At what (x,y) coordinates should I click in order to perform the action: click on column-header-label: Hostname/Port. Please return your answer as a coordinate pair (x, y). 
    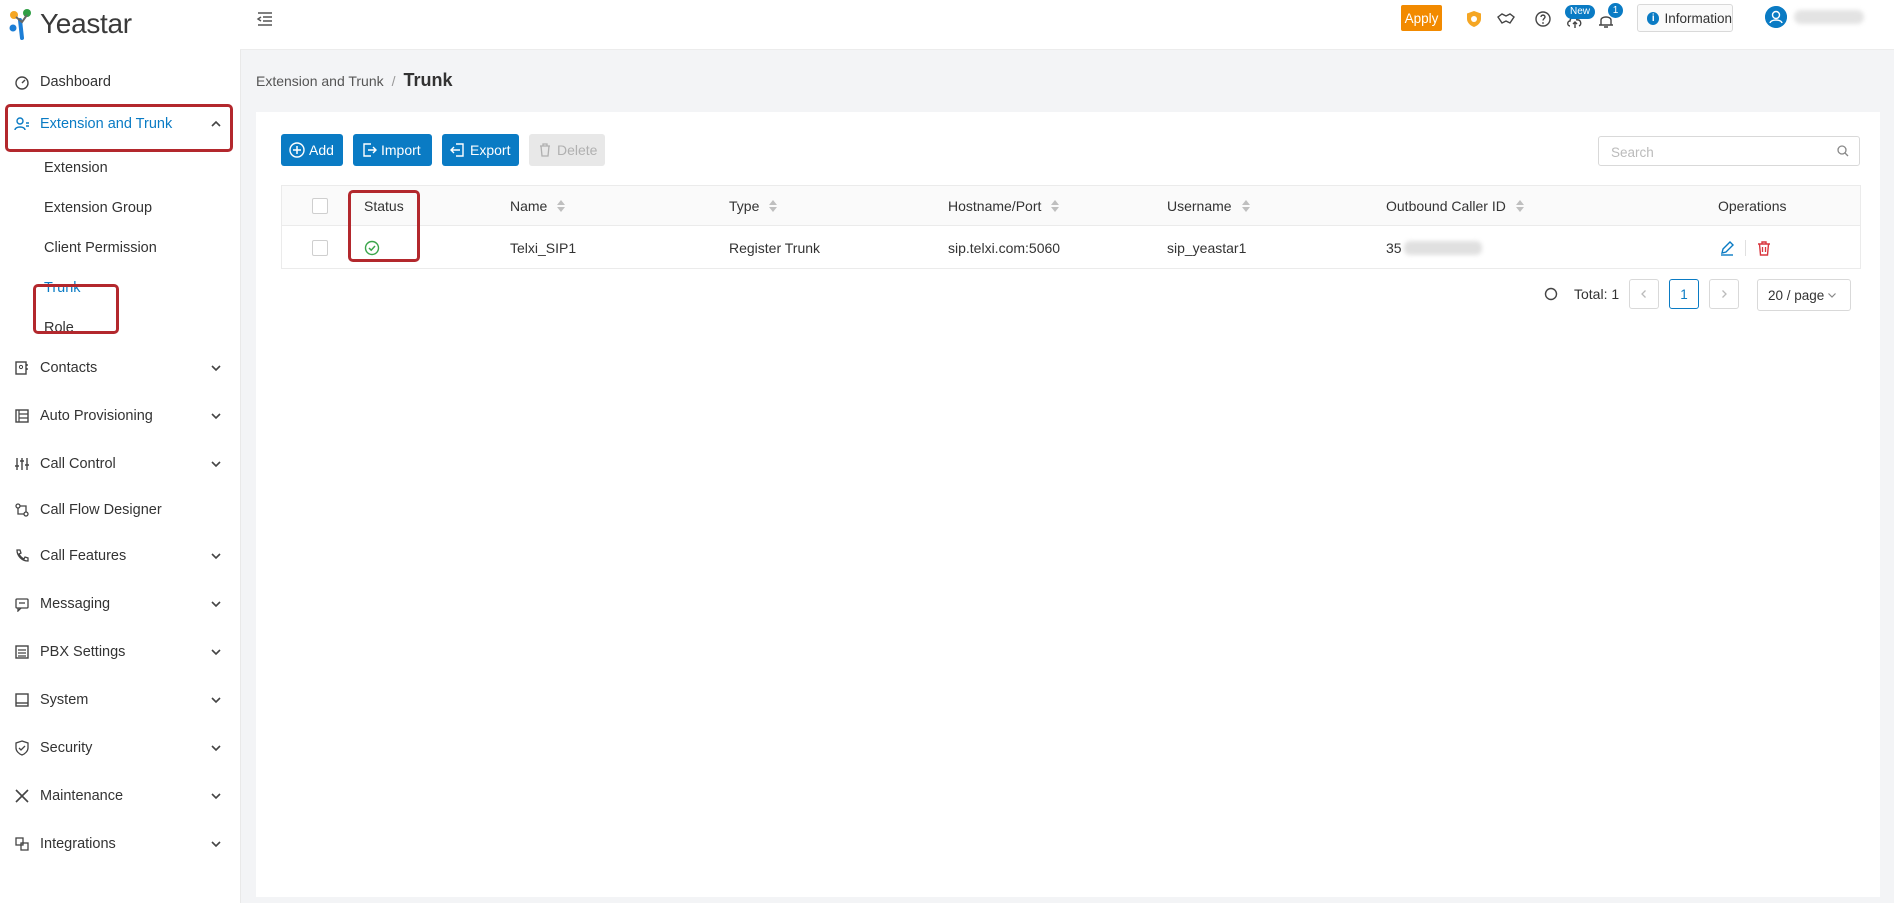
    Looking at the image, I should click on (995, 205).